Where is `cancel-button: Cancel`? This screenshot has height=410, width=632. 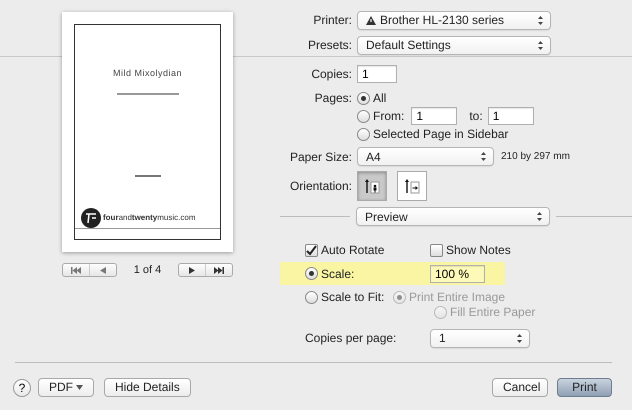
cancel-button: Cancel is located at coordinates (520, 387).